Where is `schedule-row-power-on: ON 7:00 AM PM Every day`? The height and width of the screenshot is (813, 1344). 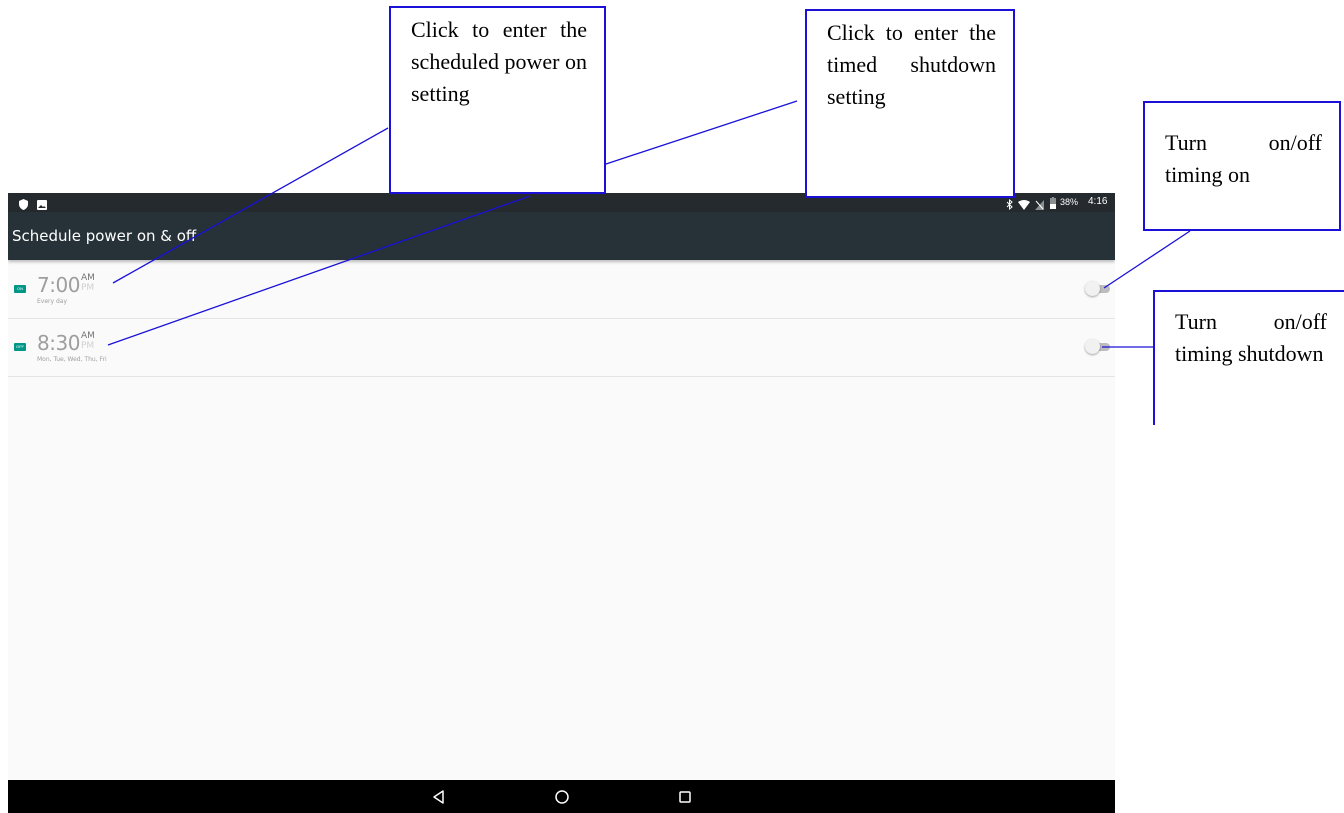 schedule-row-power-on: ON 7:00 AM PM Every day is located at coordinates (561, 290).